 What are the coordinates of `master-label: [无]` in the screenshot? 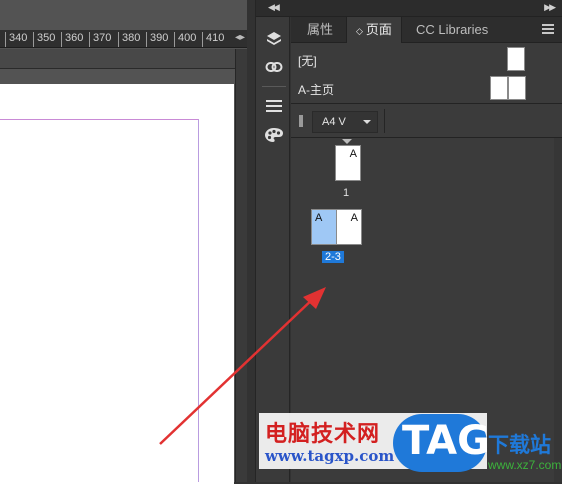 It's located at (307, 61).